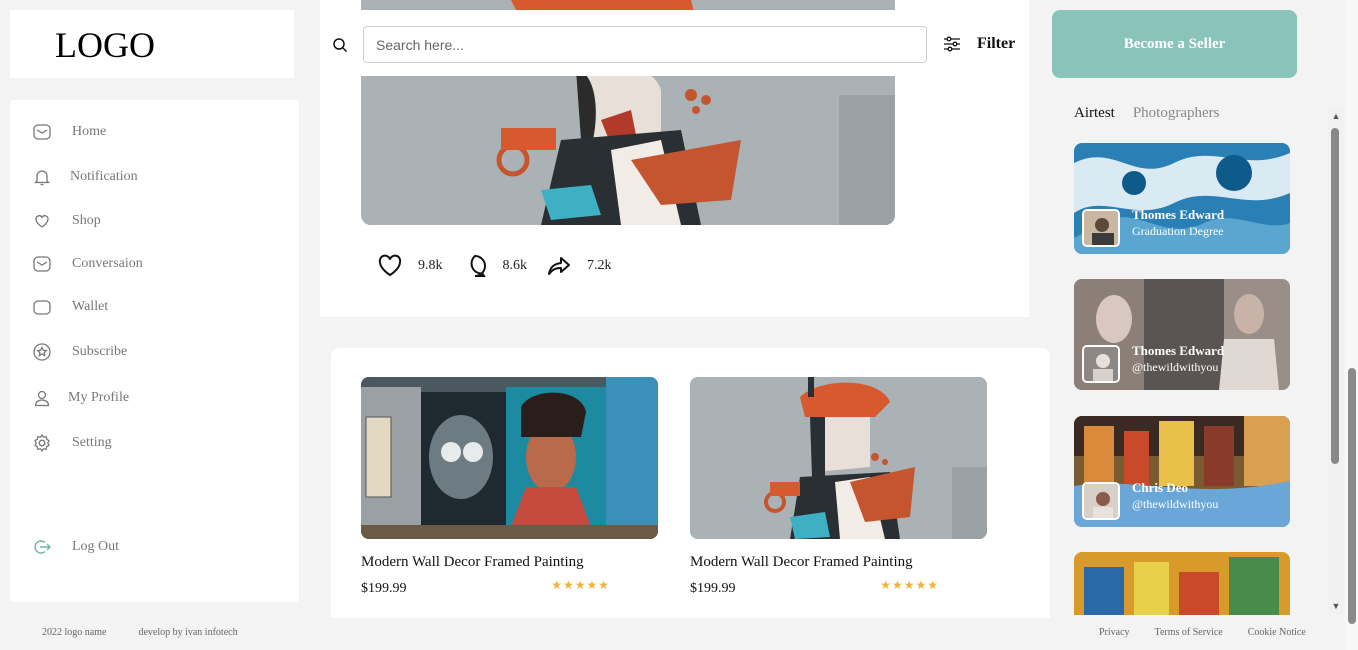 The width and height of the screenshot is (1358, 650). I want to click on artist-card: Thomes Edward @thewildwithyou, so click(1182, 334).